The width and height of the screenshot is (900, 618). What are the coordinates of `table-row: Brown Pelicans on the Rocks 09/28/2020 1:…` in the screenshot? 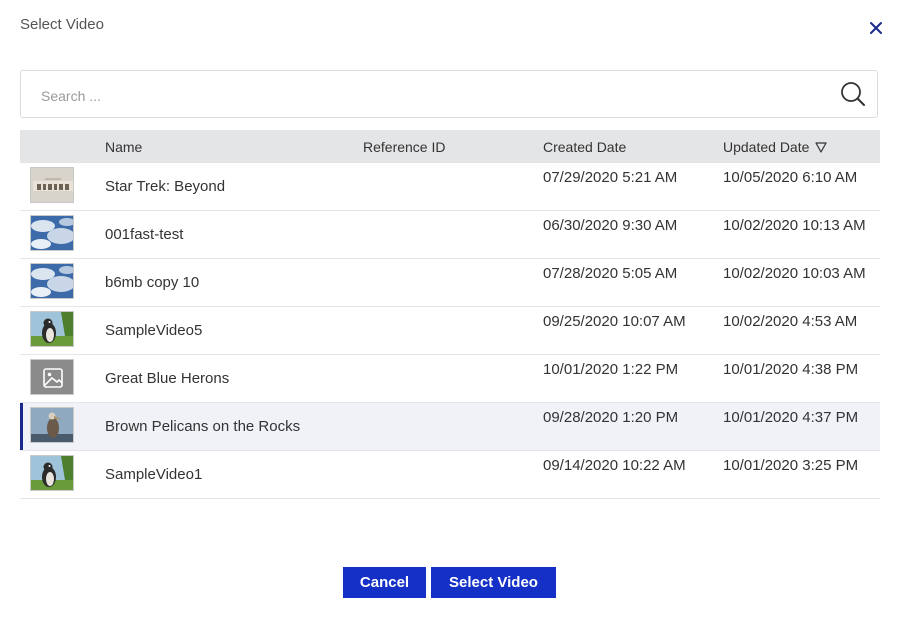 It's located at (450, 427).